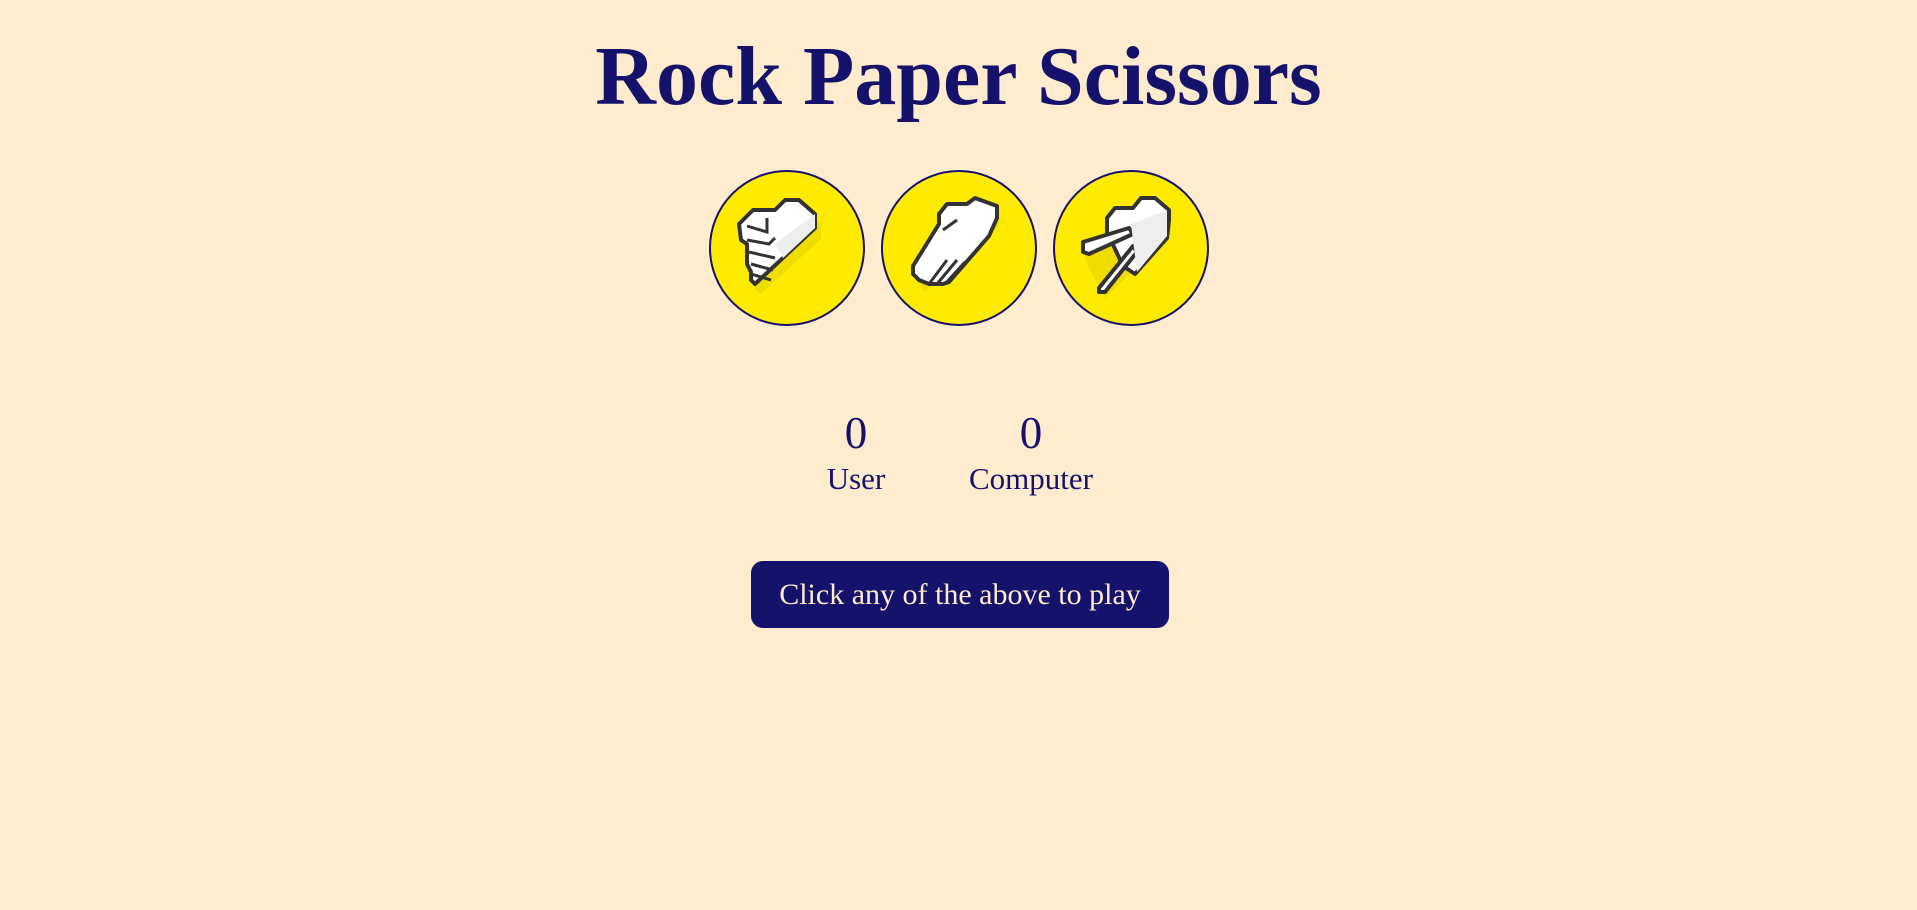 This screenshot has height=910, width=1917. Describe the element at coordinates (1031, 478) in the screenshot. I see `computer-score-label: Computer` at that location.